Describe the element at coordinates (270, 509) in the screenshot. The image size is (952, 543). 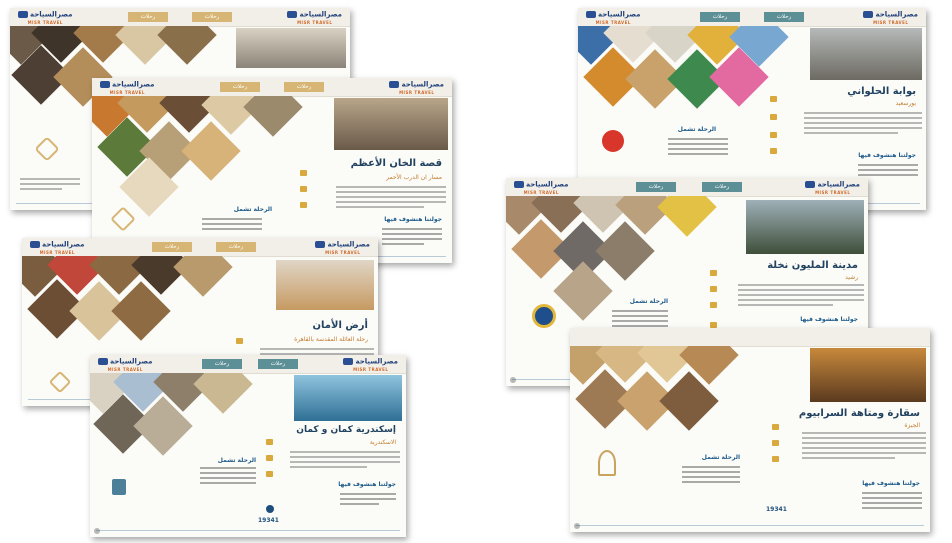
I see `phone-icon` at that location.